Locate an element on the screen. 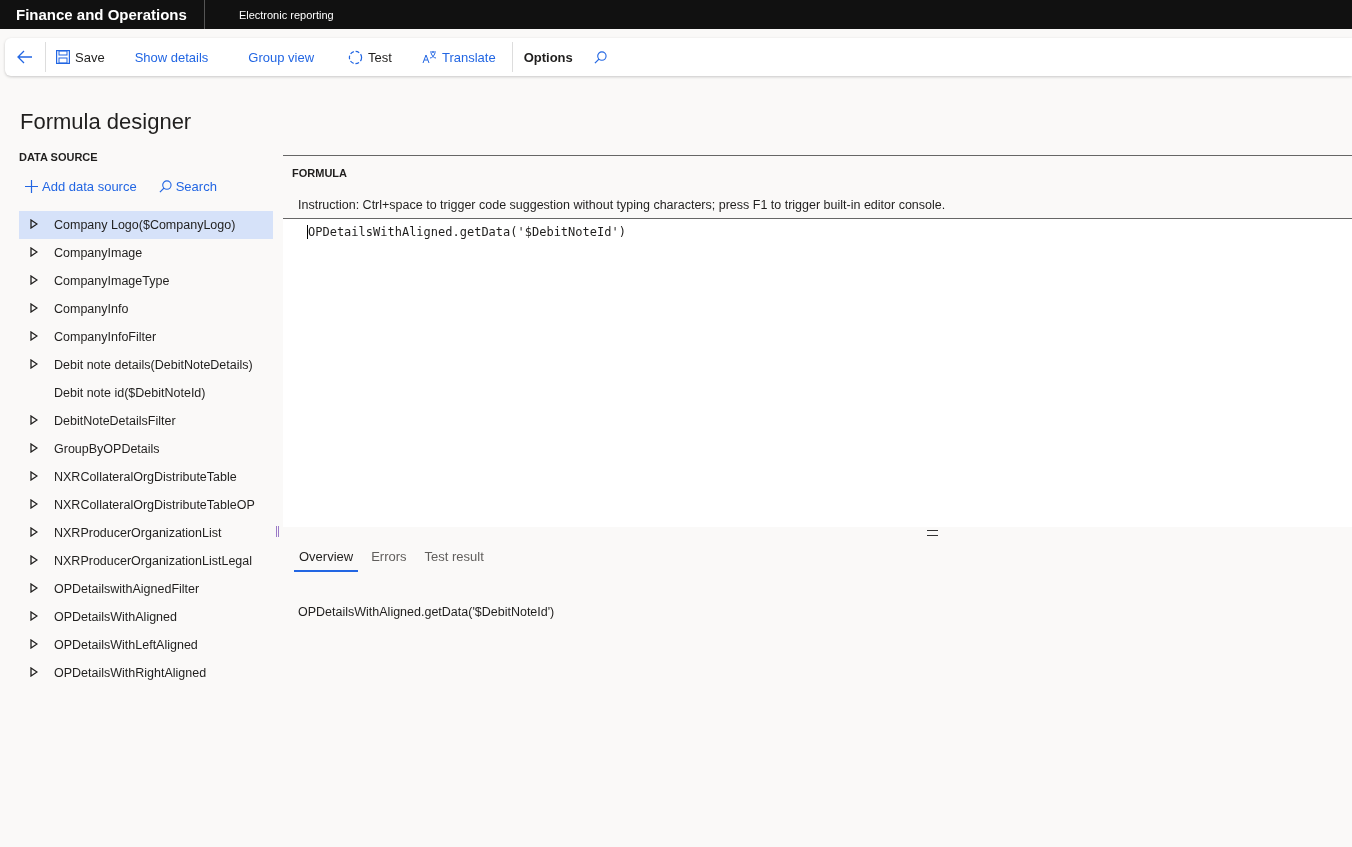  result-text: OPDetailsWithAligned.getData('$DebitNoteId') is located at coordinates (427, 612).